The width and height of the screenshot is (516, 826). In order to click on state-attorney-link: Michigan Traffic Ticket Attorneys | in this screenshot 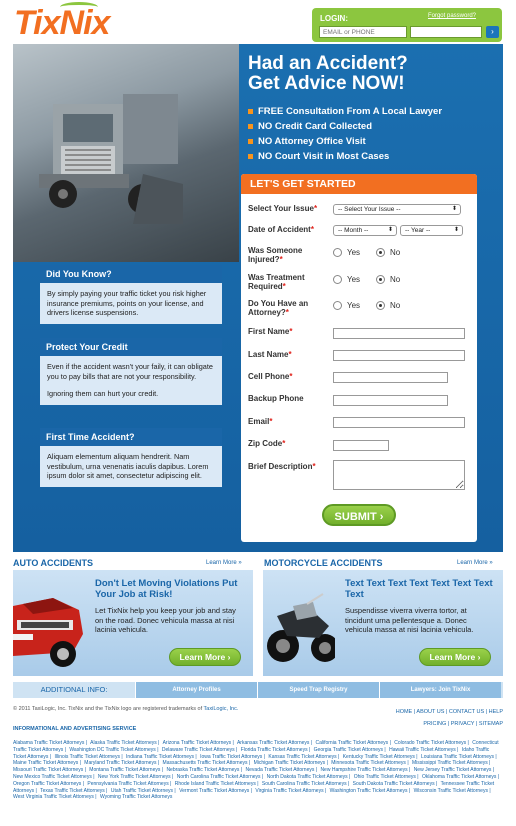, I will do `click(291, 763)`.